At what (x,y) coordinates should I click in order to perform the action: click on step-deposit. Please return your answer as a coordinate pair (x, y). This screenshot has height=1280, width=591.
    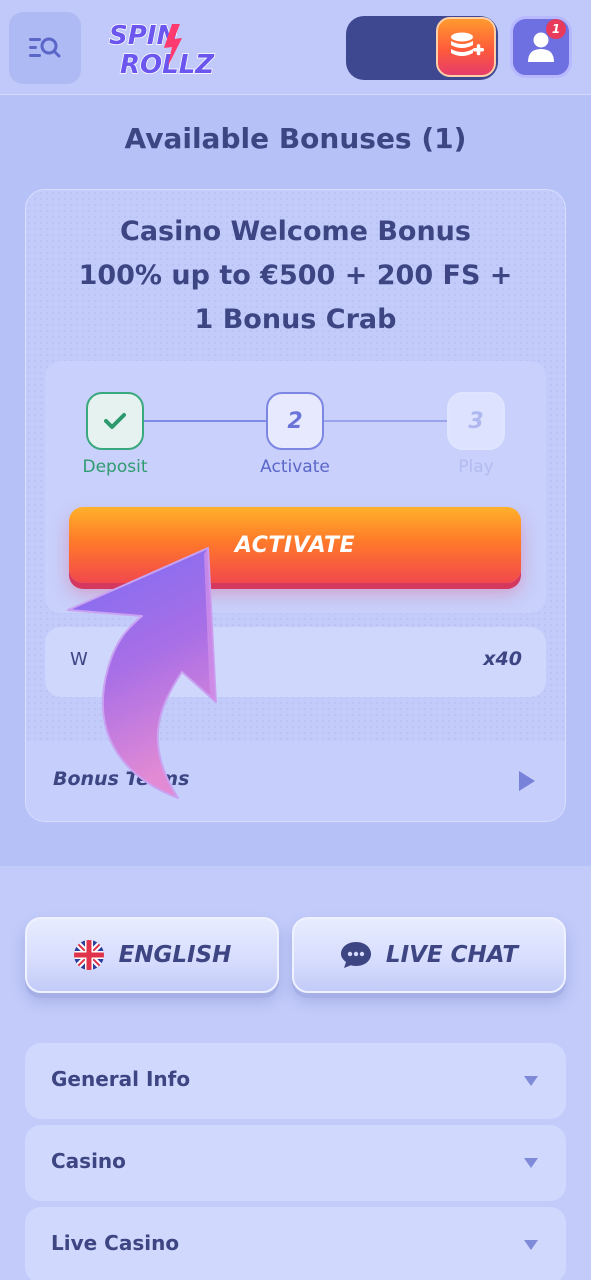
    Looking at the image, I should click on (115, 421).